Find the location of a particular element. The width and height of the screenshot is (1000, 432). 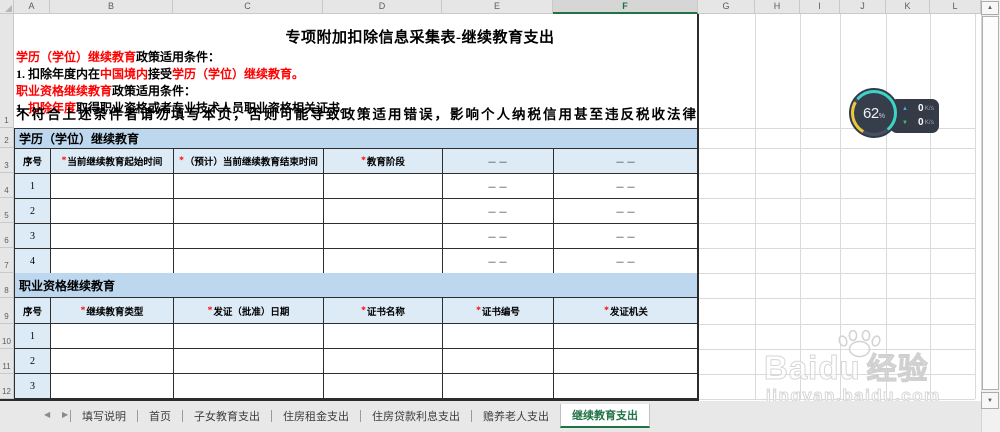

header-end-date: * （预计）当前继续教育结束时间 is located at coordinates (249, 161).